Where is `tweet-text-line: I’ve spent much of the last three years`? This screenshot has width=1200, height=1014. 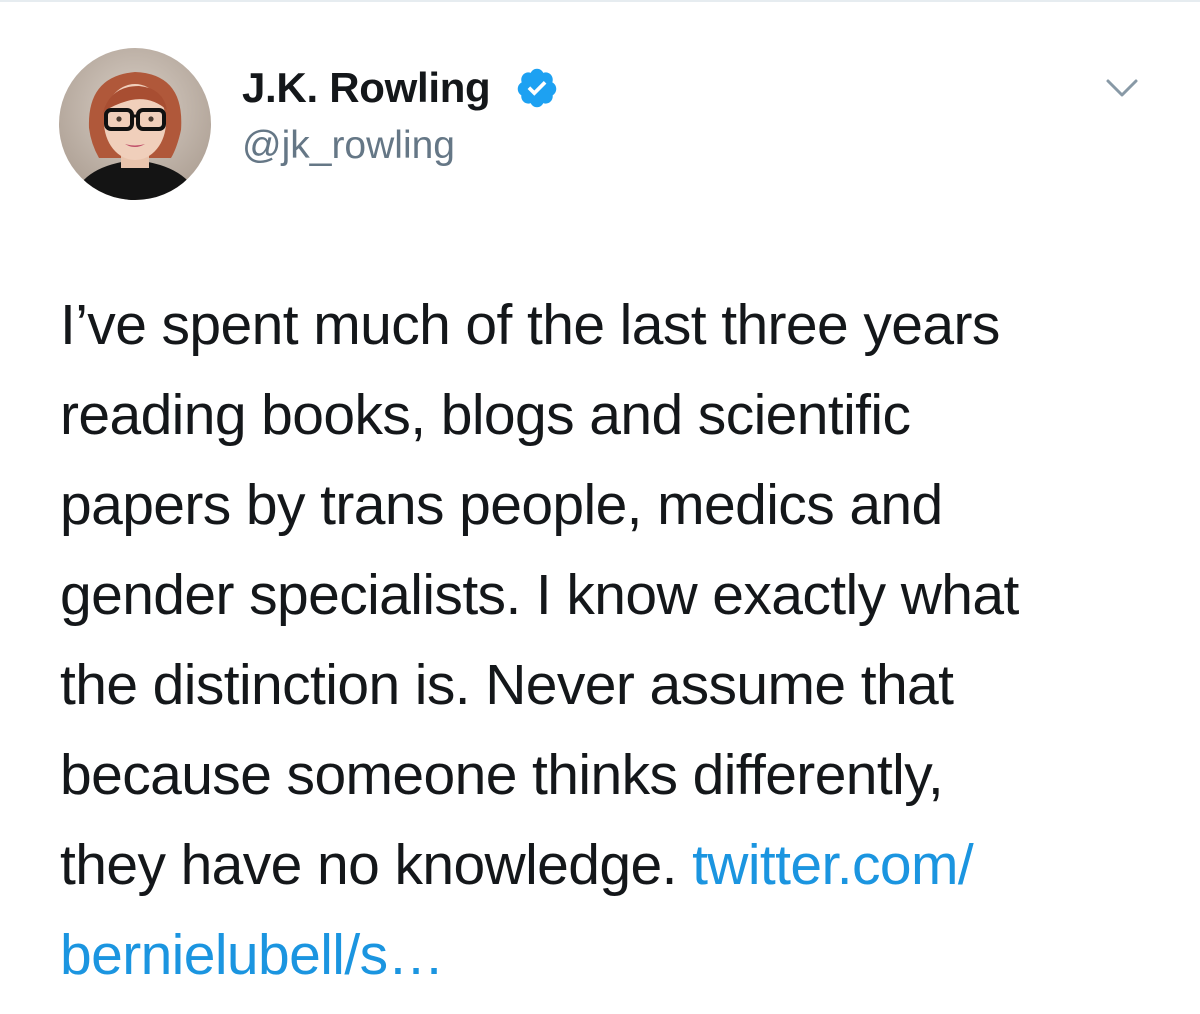
tweet-text-line: I’ve spent much of the last three years is located at coordinates (530, 325).